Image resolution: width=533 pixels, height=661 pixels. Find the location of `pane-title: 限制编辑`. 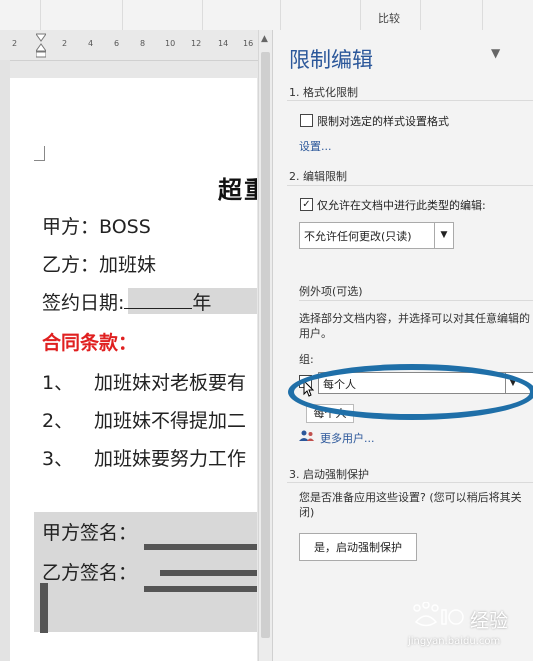

pane-title: 限制编辑 is located at coordinates (331, 60).